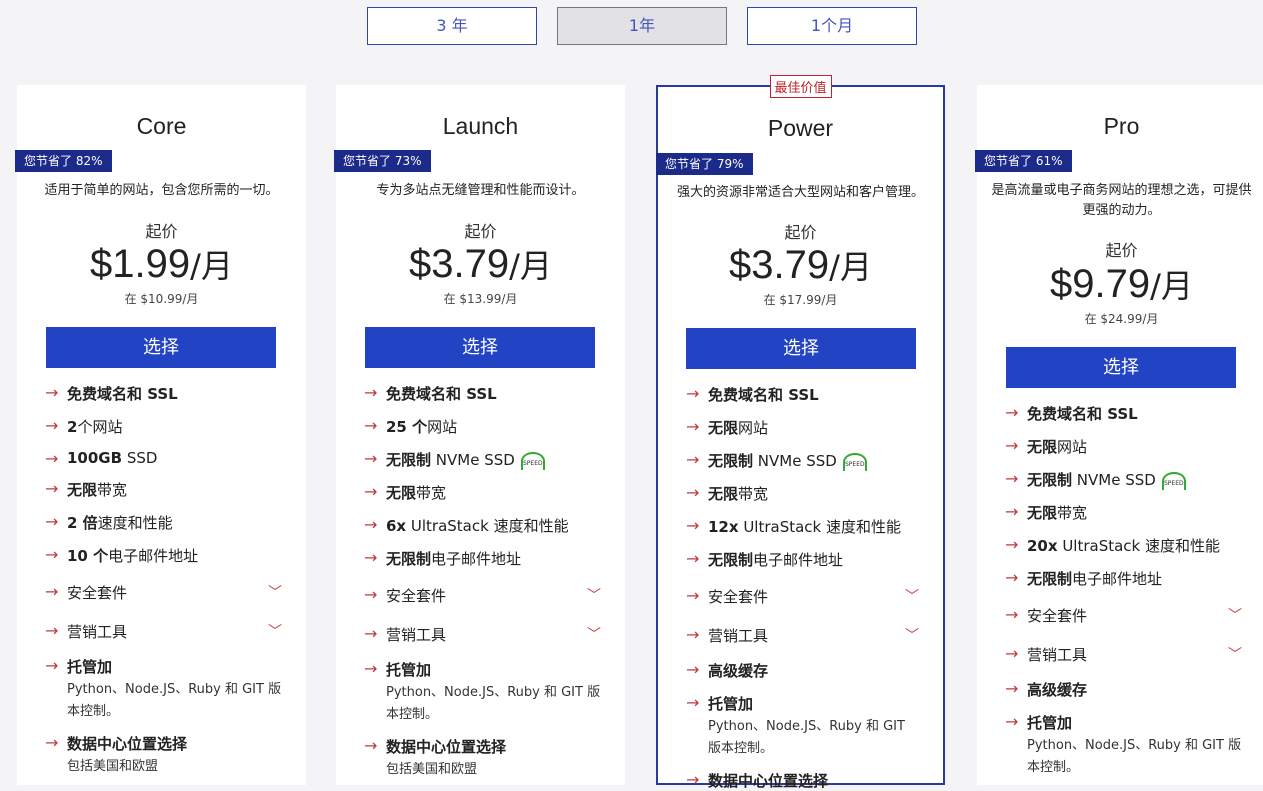 The height and width of the screenshot is (791, 1263). What do you see at coordinates (480, 190) in the screenshot?
I see `plan-description: 专为多站点无缝管理和性能而设计。` at bounding box center [480, 190].